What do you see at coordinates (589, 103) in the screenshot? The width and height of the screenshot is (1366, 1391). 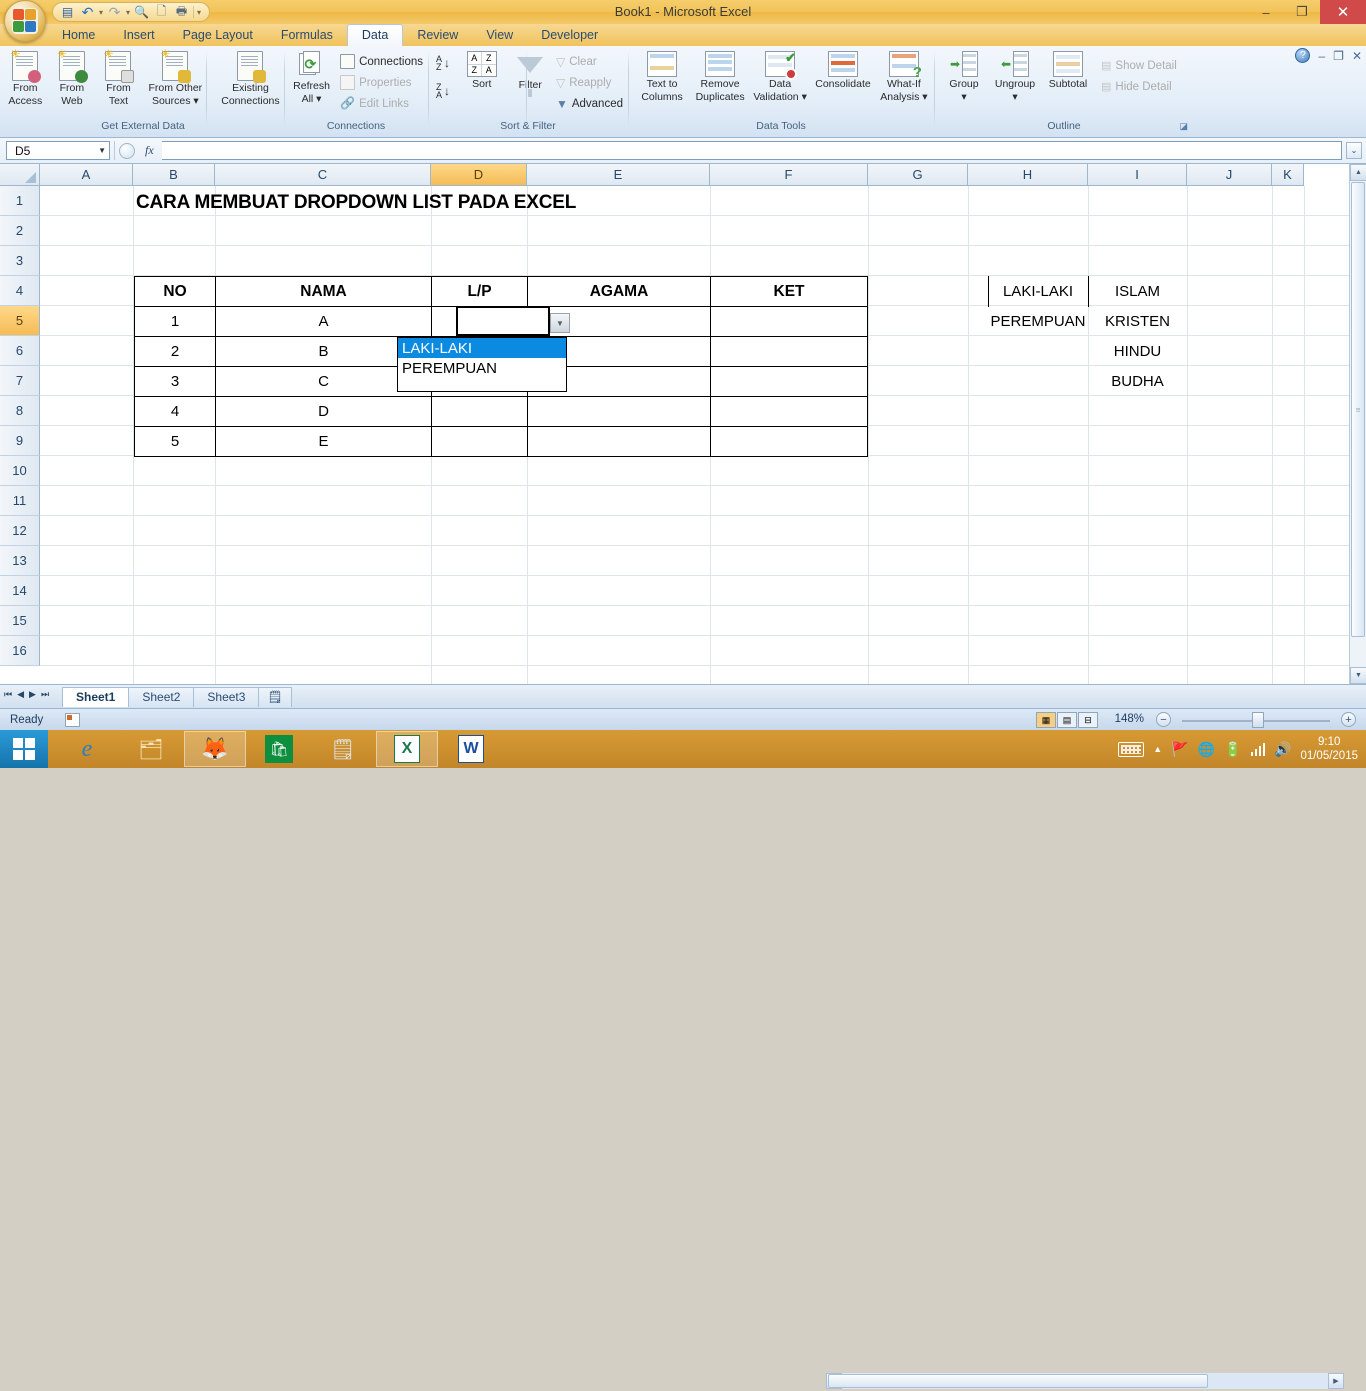 I see `advanced-filter-button: ▼ Advanced` at bounding box center [589, 103].